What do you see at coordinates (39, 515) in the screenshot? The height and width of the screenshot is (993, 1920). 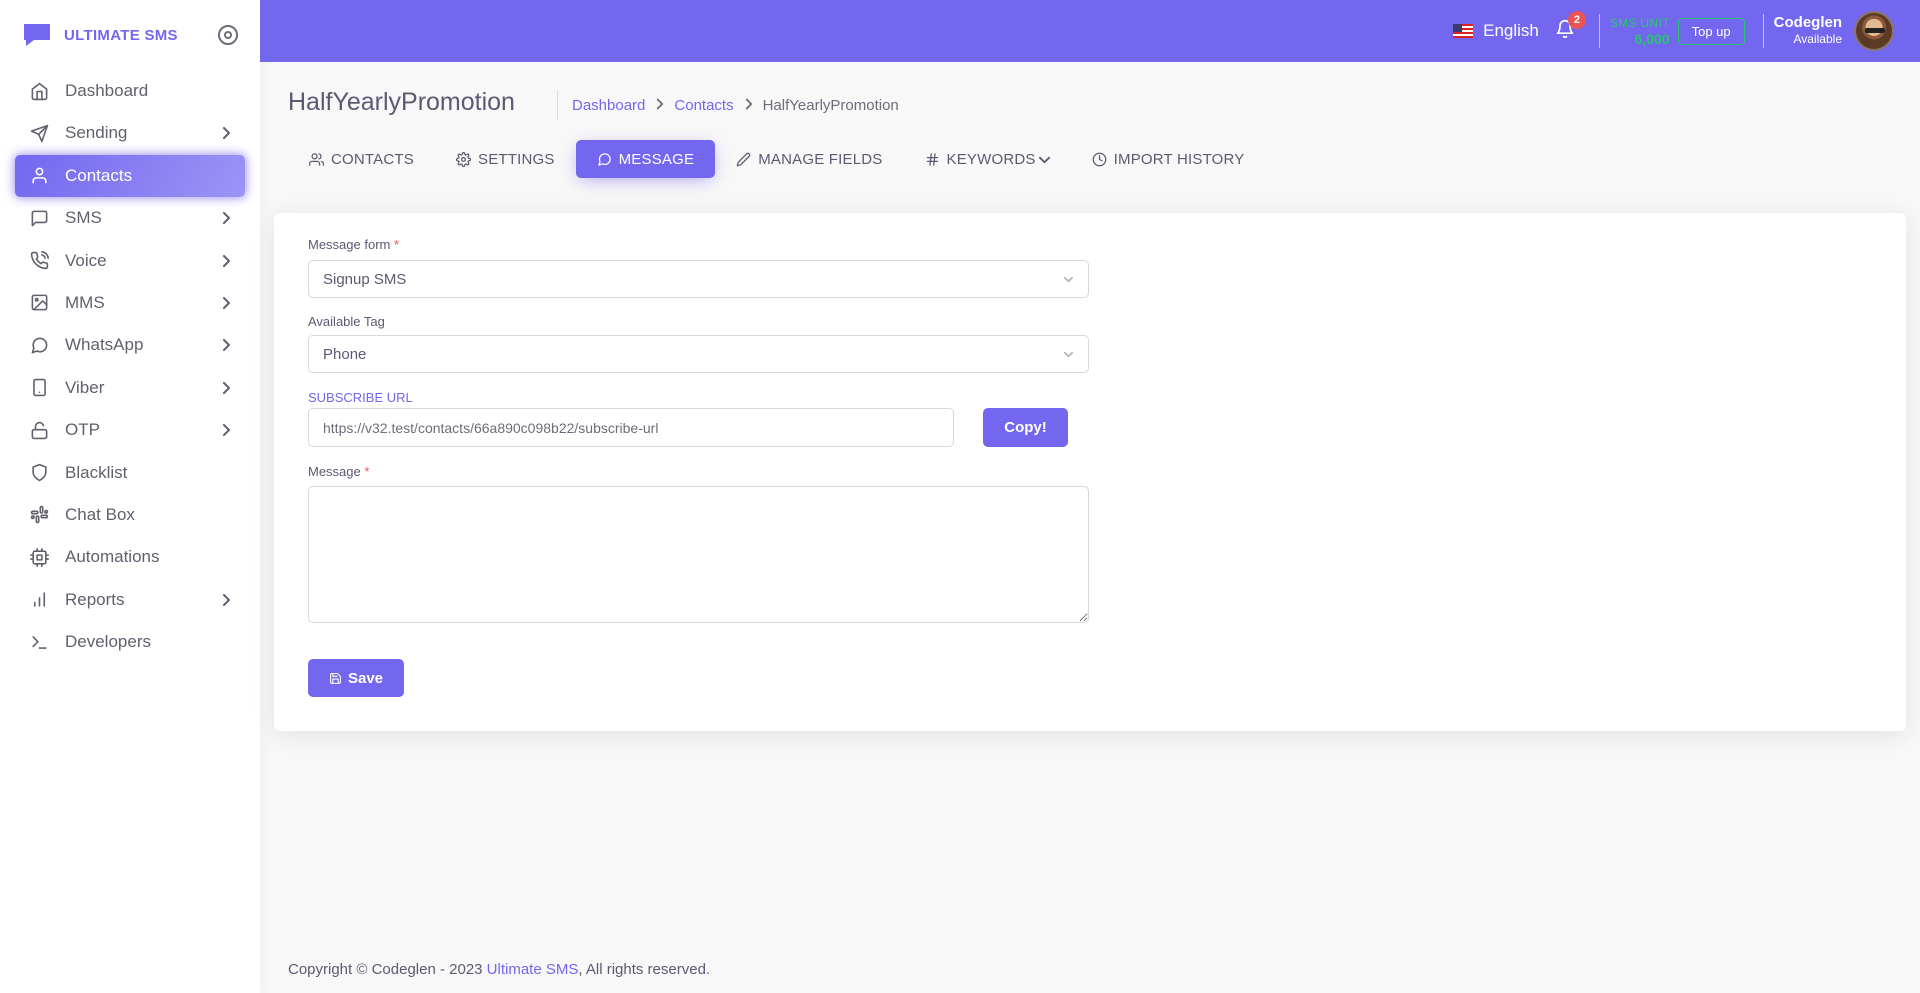 I see `slack-icon` at bounding box center [39, 515].